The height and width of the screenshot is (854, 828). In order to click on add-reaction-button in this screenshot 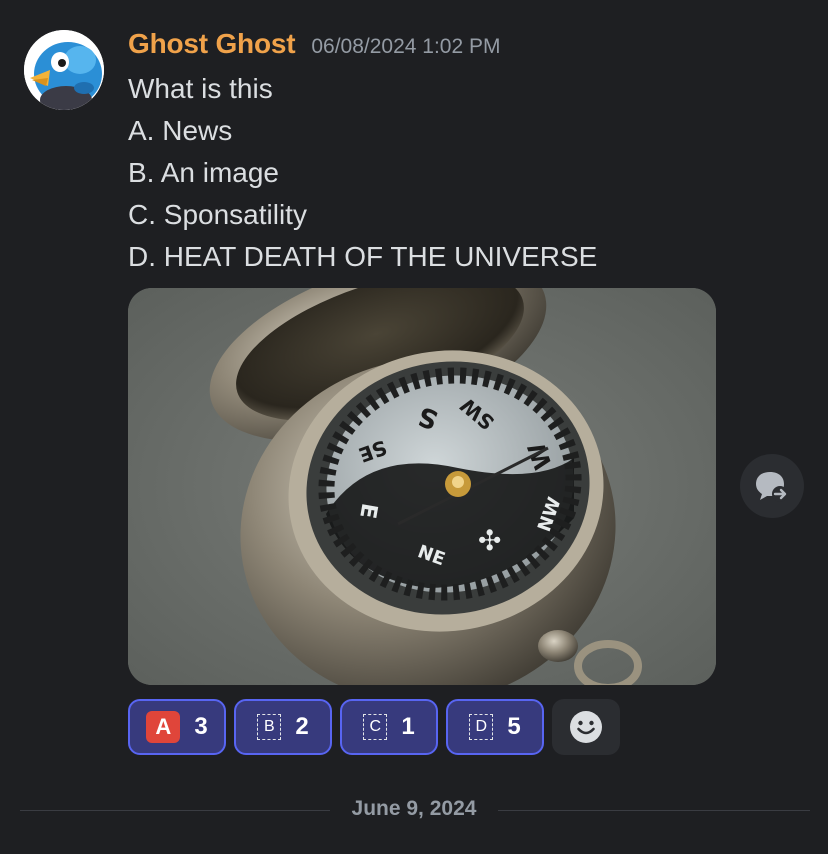, I will do `click(586, 727)`.